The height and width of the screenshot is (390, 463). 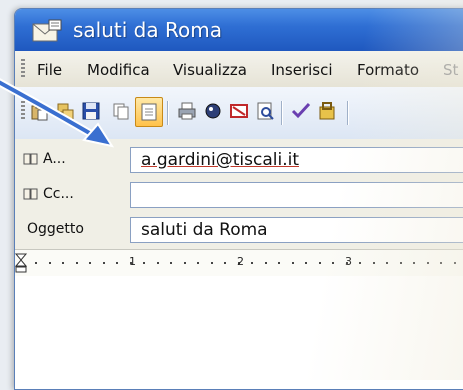 I want to click on preview-button, so click(x=265, y=111).